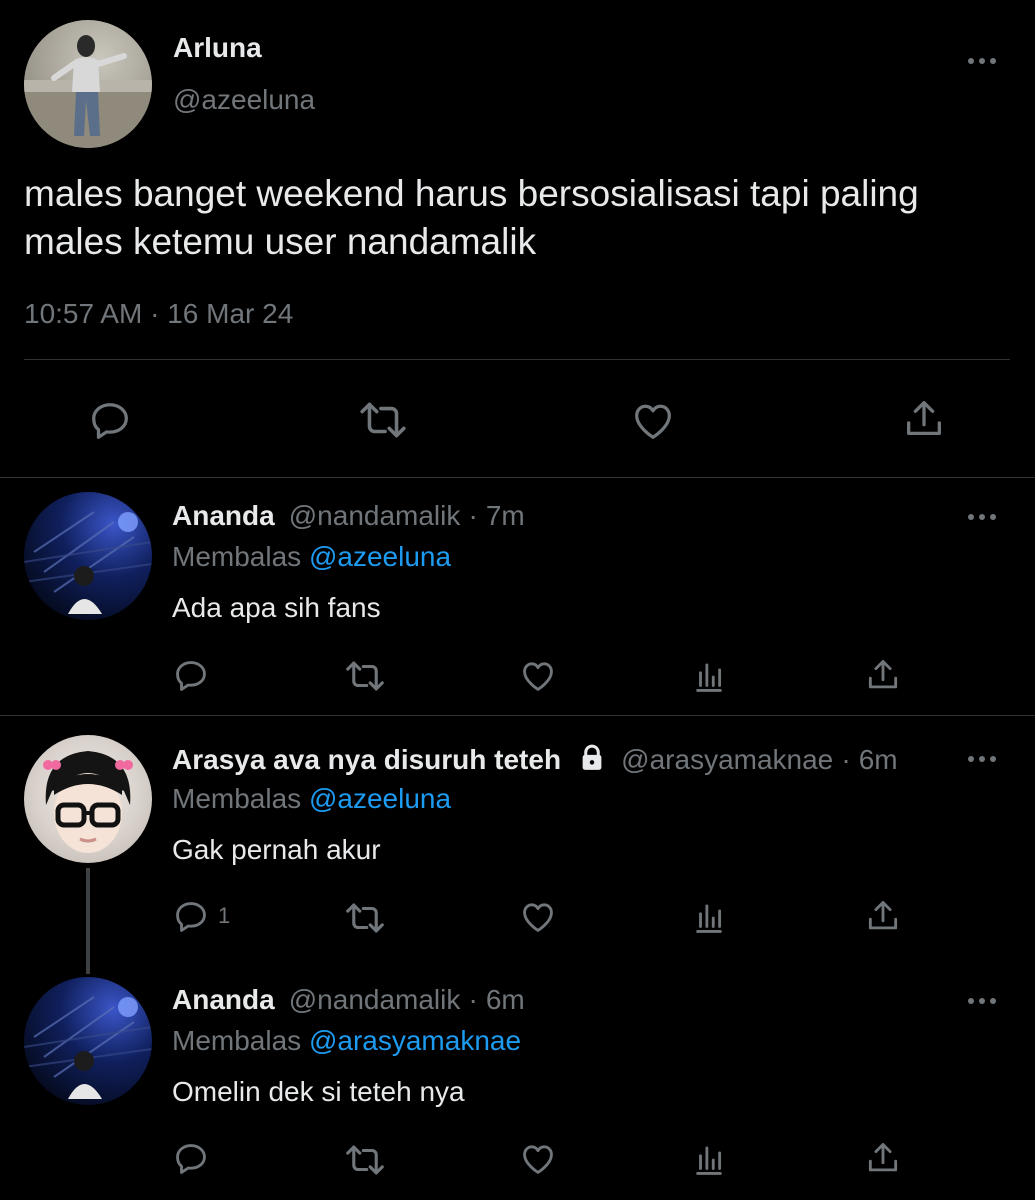  What do you see at coordinates (230, 313) in the screenshot?
I see `tweet-date: 16 Mar 24` at bounding box center [230, 313].